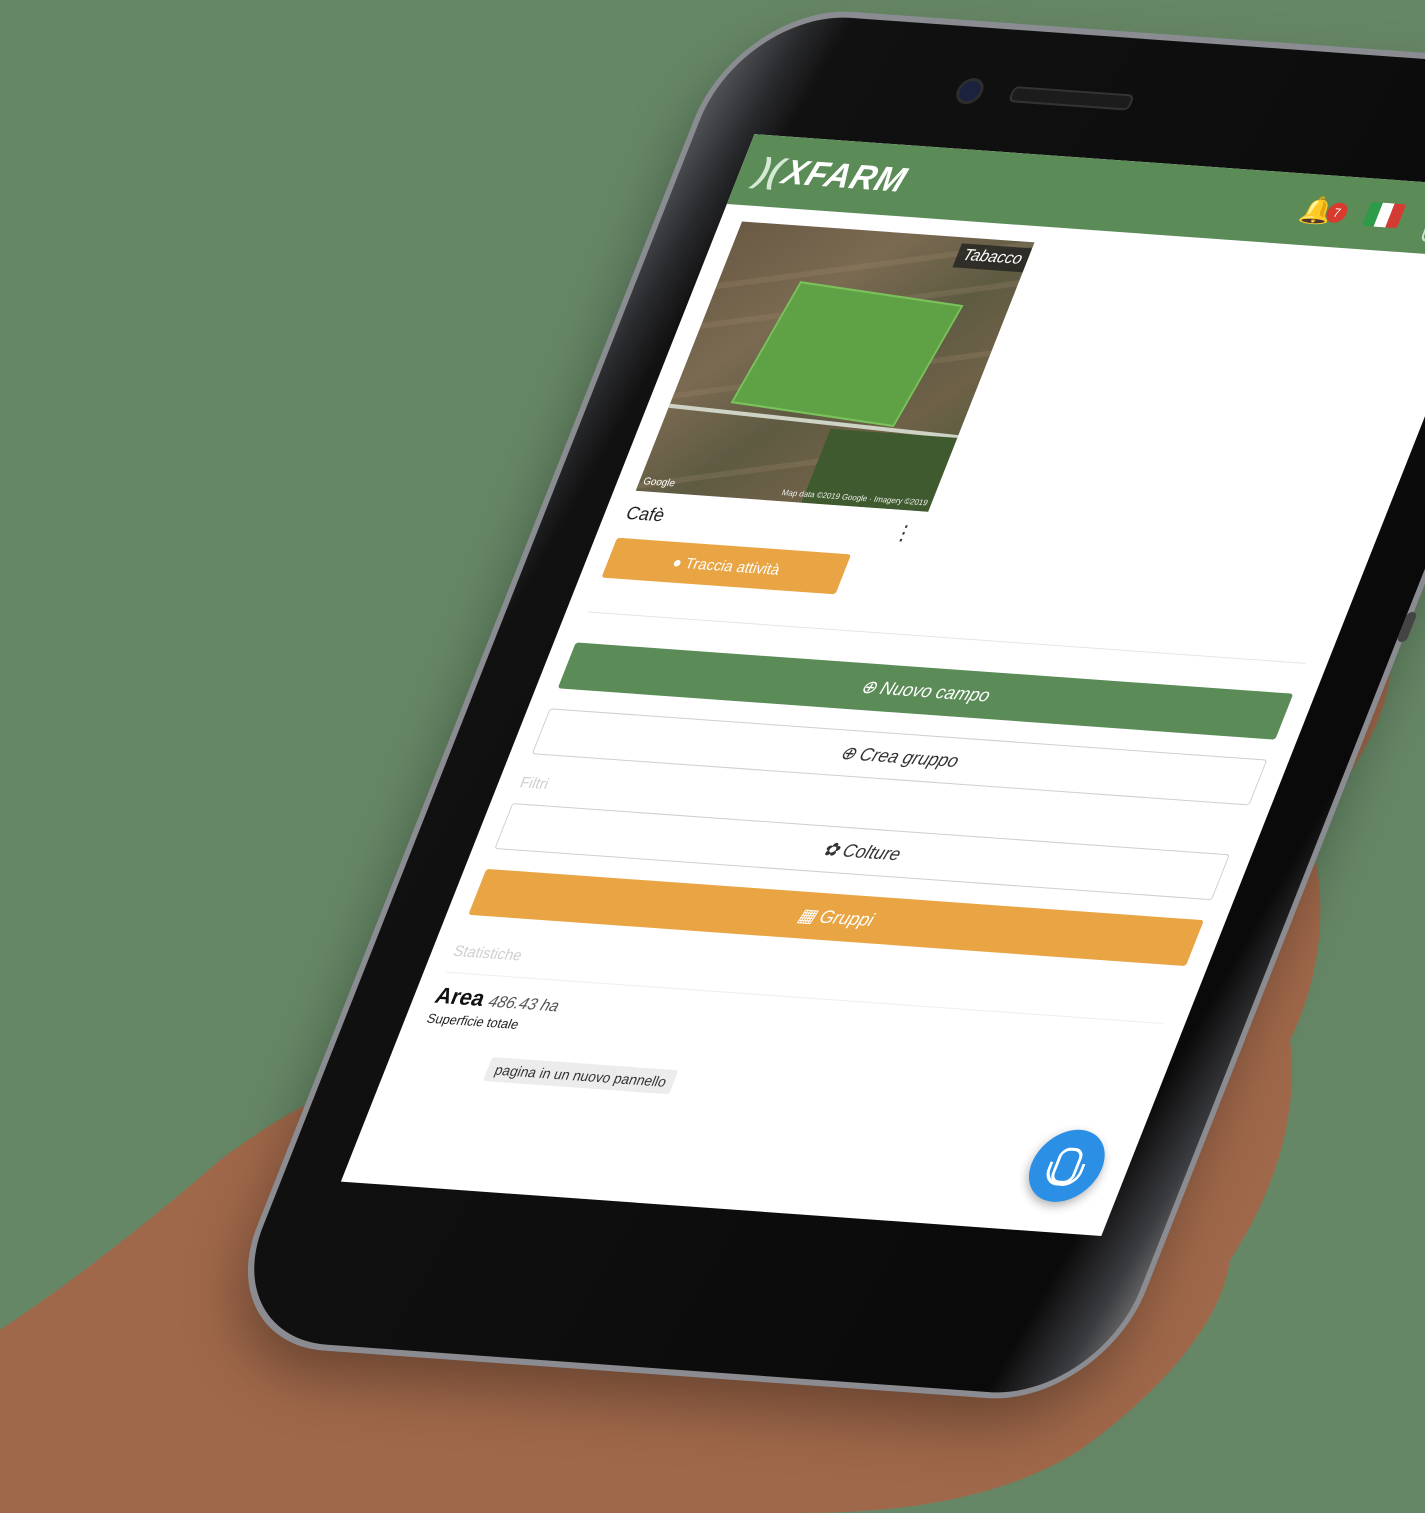  I want to click on notifications-button: 🔔 7, so click(1323, 210).